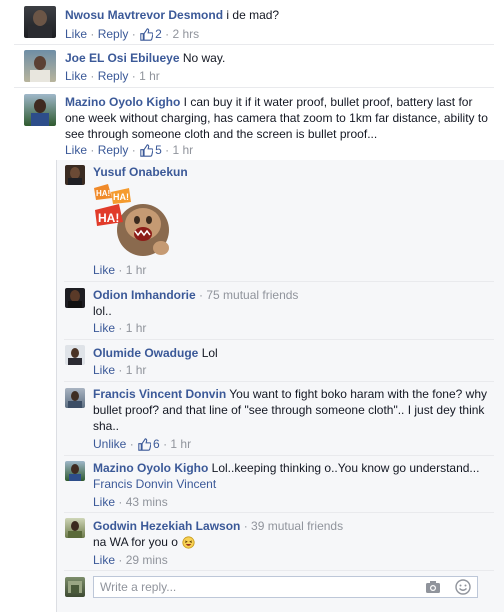 This screenshot has height=612, width=504. Describe the element at coordinates (109, 444) in the screenshot. I see `unlike-link: Unlike` at that location.